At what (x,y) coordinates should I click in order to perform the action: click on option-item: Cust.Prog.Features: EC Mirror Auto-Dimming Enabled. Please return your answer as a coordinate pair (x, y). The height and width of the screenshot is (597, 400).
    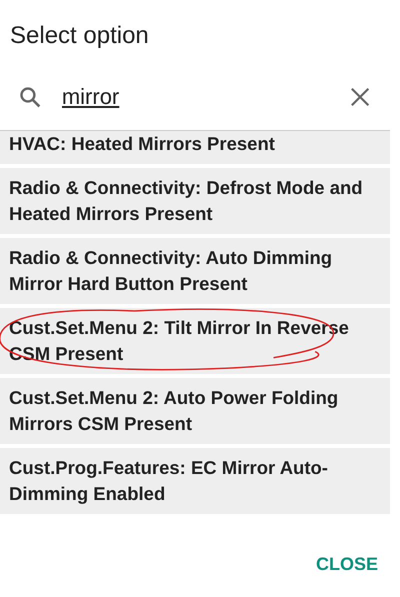
    Looking at the image, I should click on (195, 481).